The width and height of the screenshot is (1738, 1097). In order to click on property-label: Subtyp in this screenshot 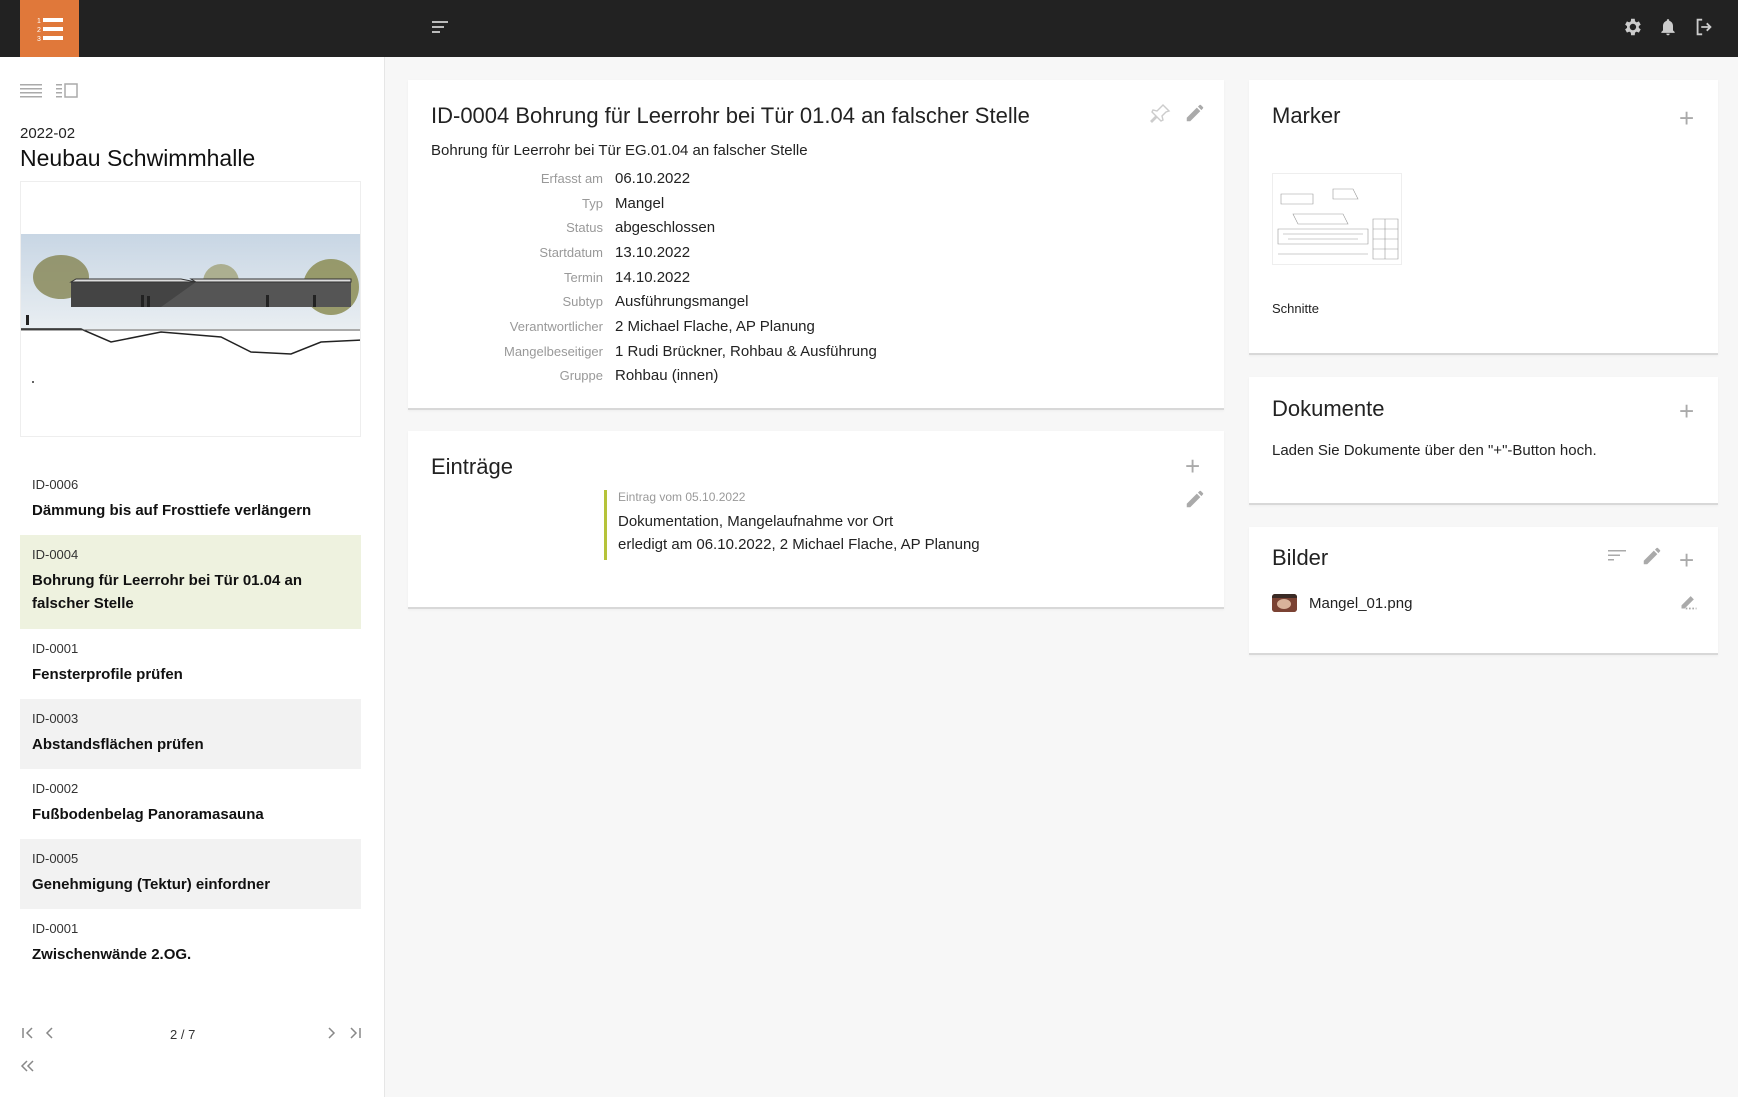, I will do `click(582, 302)`.